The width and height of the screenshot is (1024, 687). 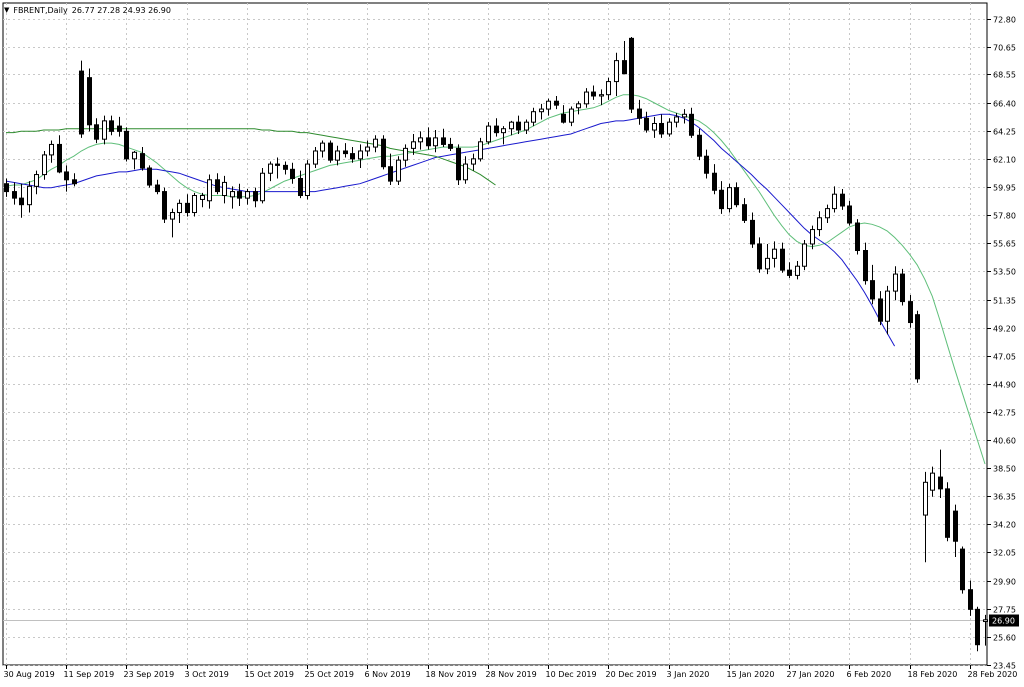 I want to click on dropdown-arrow-icon: ▼, so click(x=6, y=10).